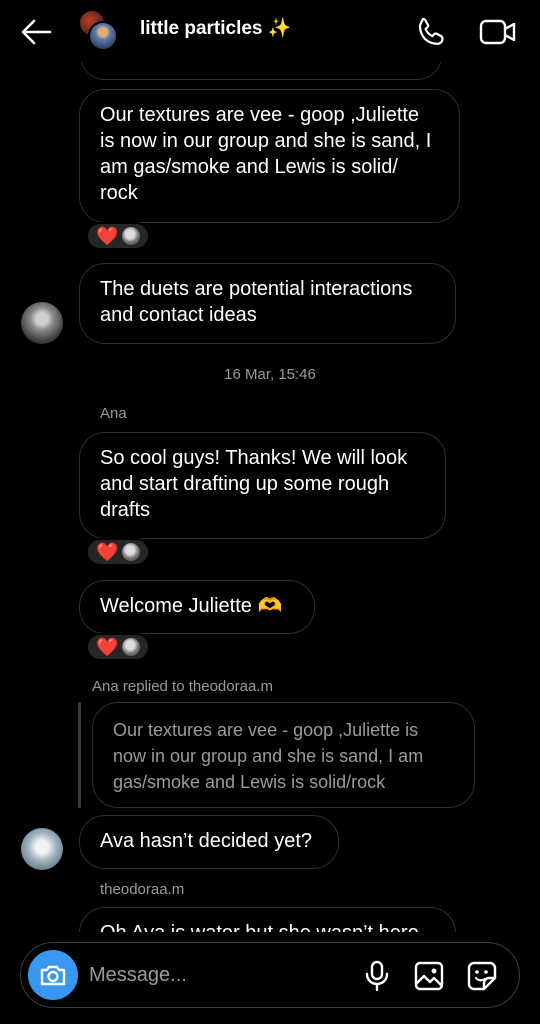  I want to click on video-call-button, so click(498, 32).